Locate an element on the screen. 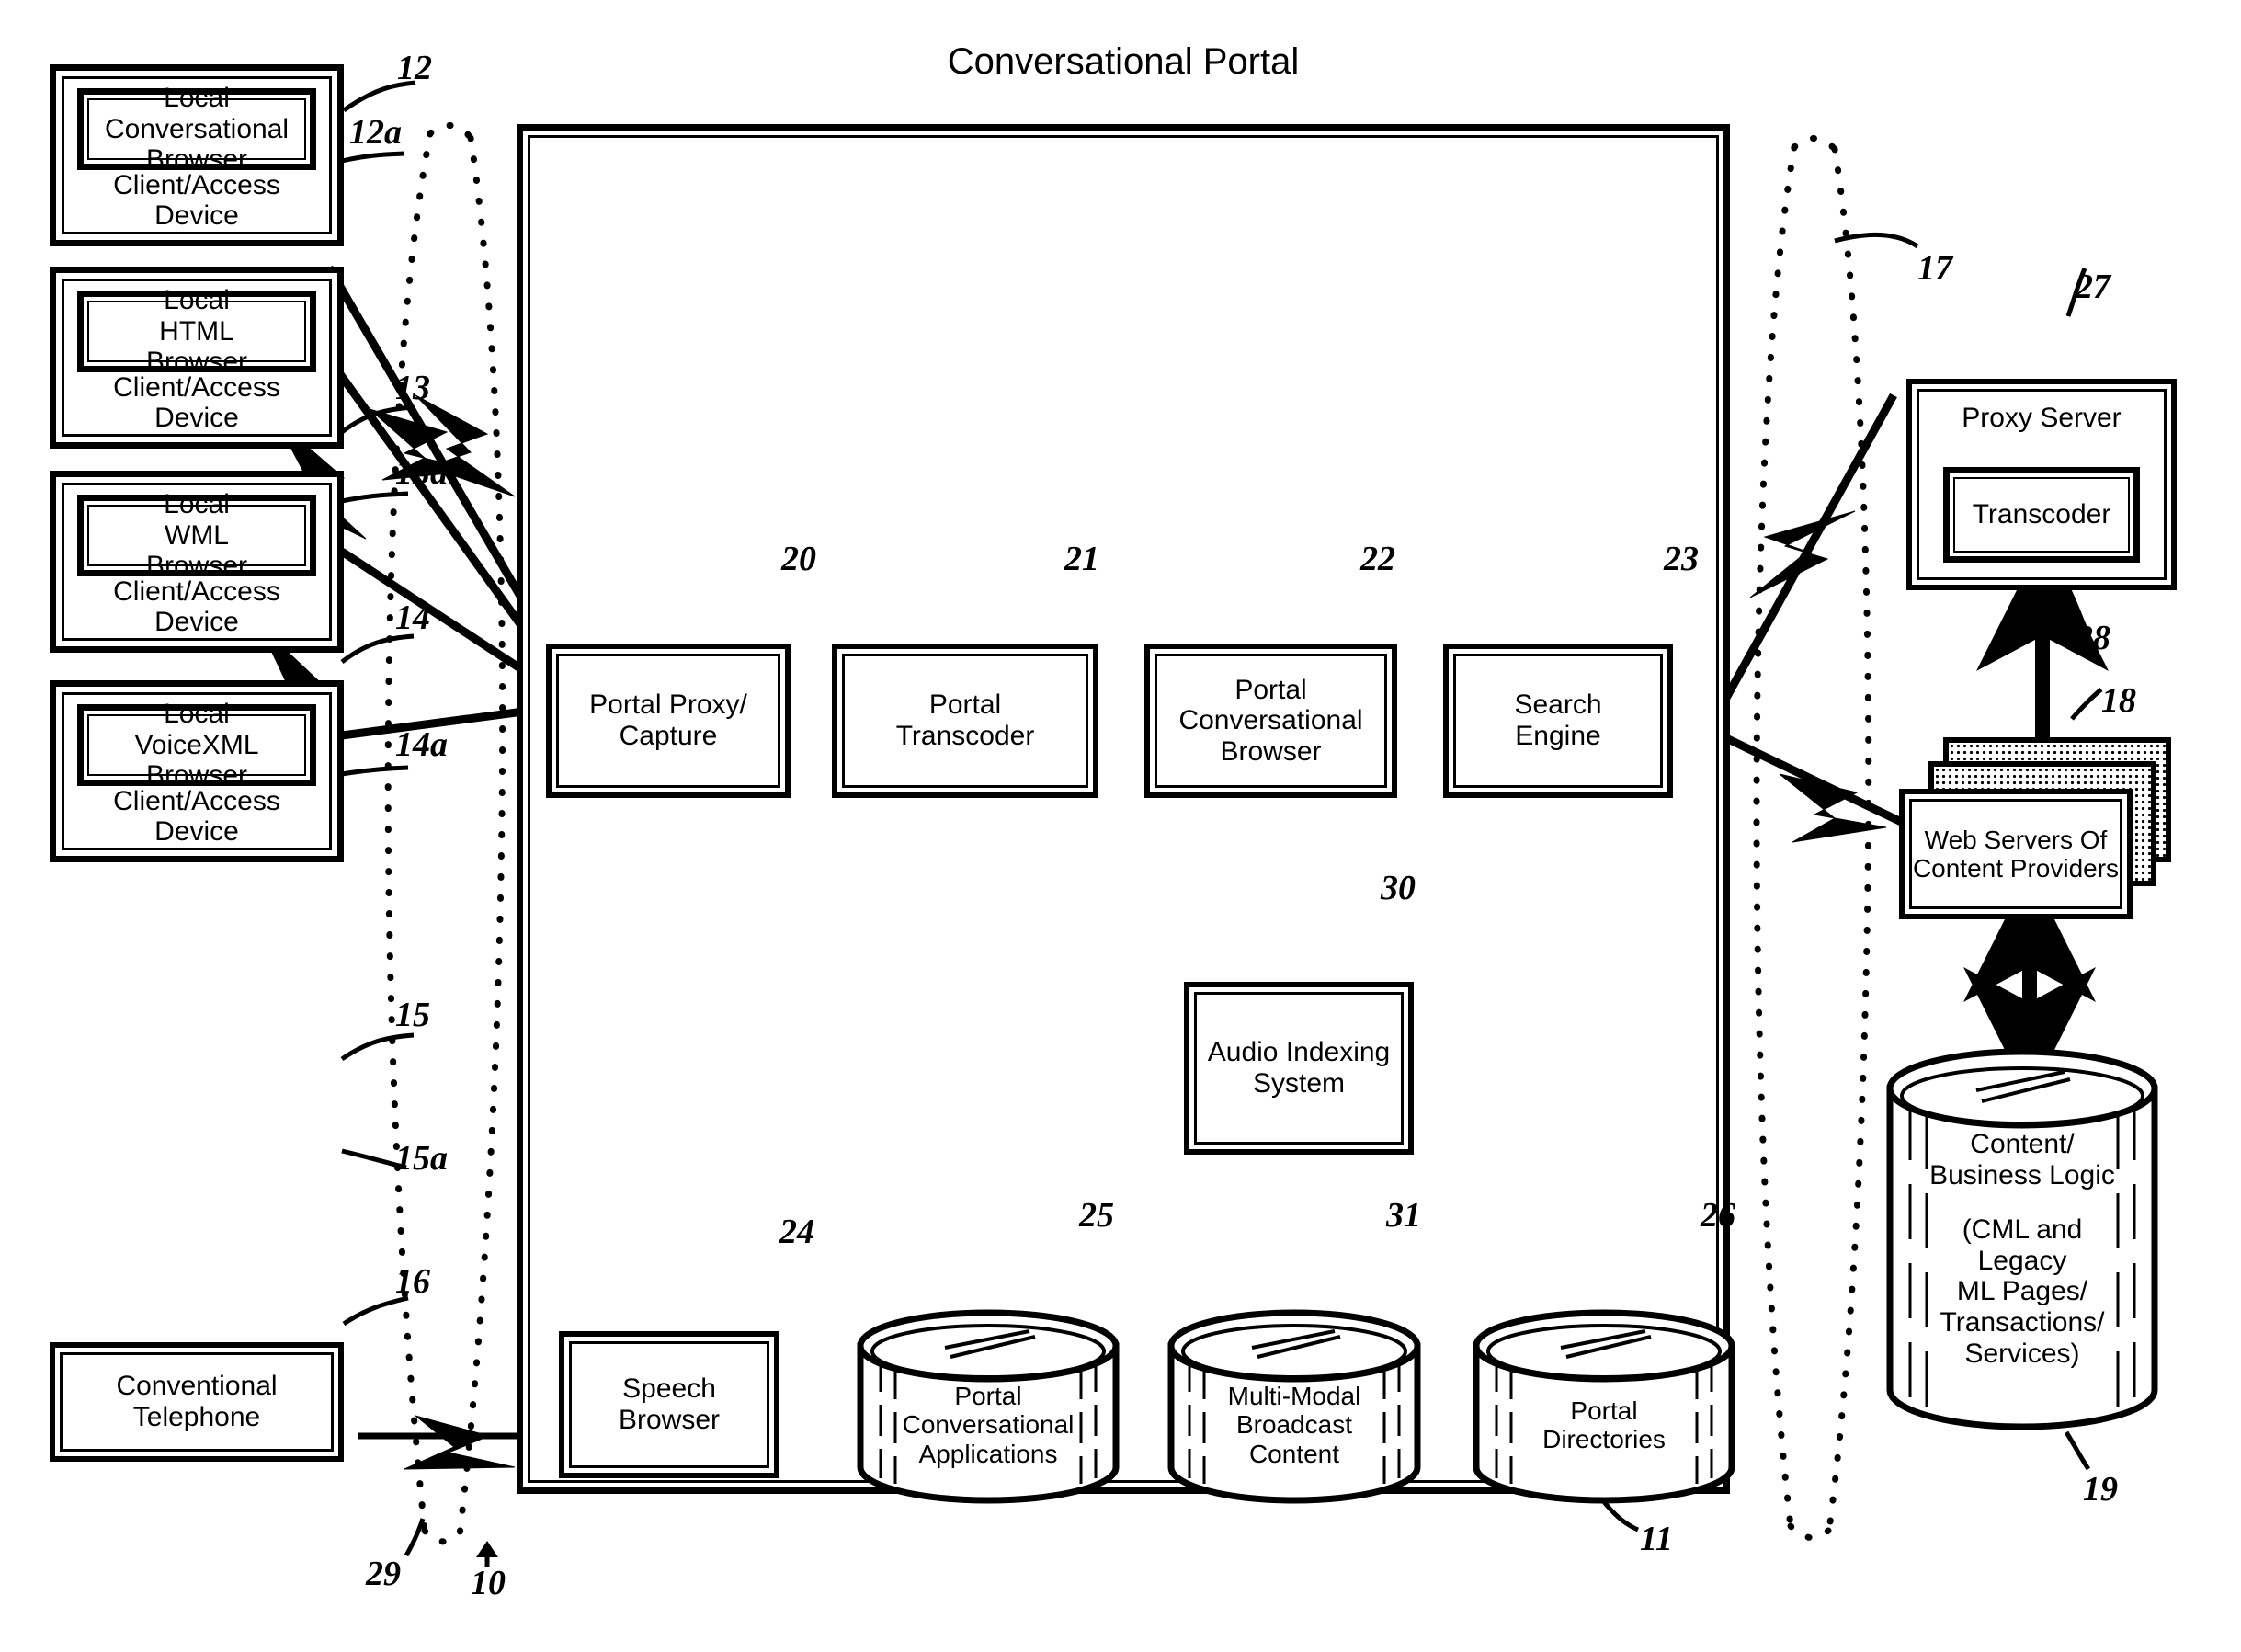  ref-28: 28 is located at coordinates (2093, 638).